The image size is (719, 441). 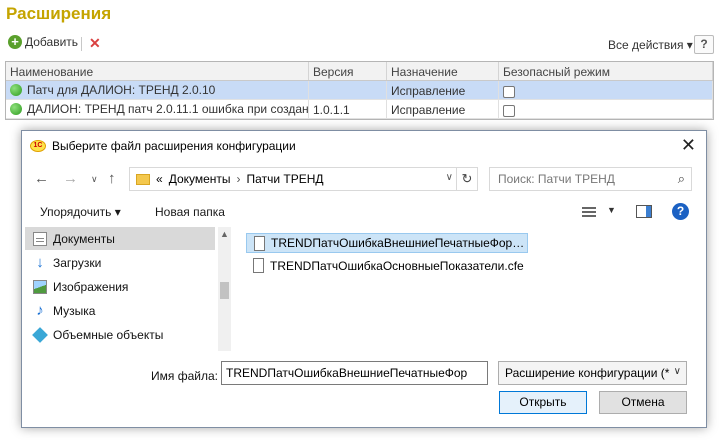 I want to click on chevron-down-icon: ▼, so click(x=611, y=210).